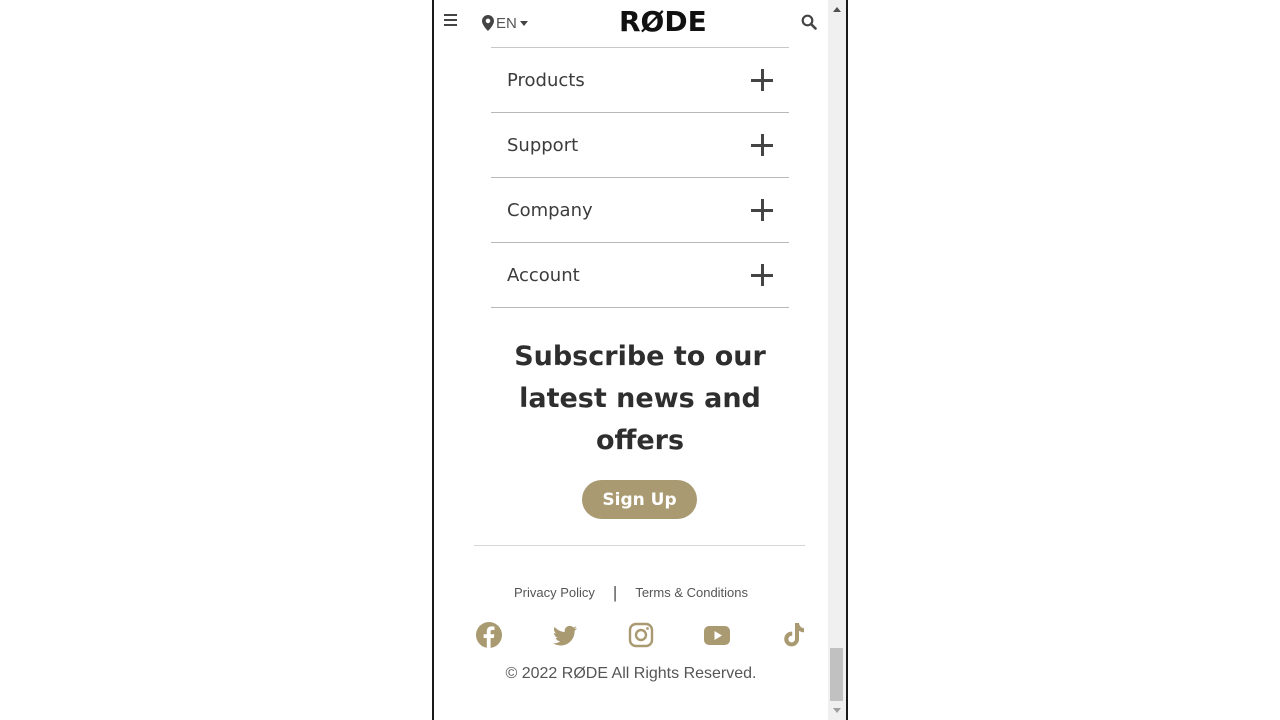  What do you see at coordinates (640, 275) in the screenshot?
I see `accordion-item-account: Account` at bounding box center [640, 275].